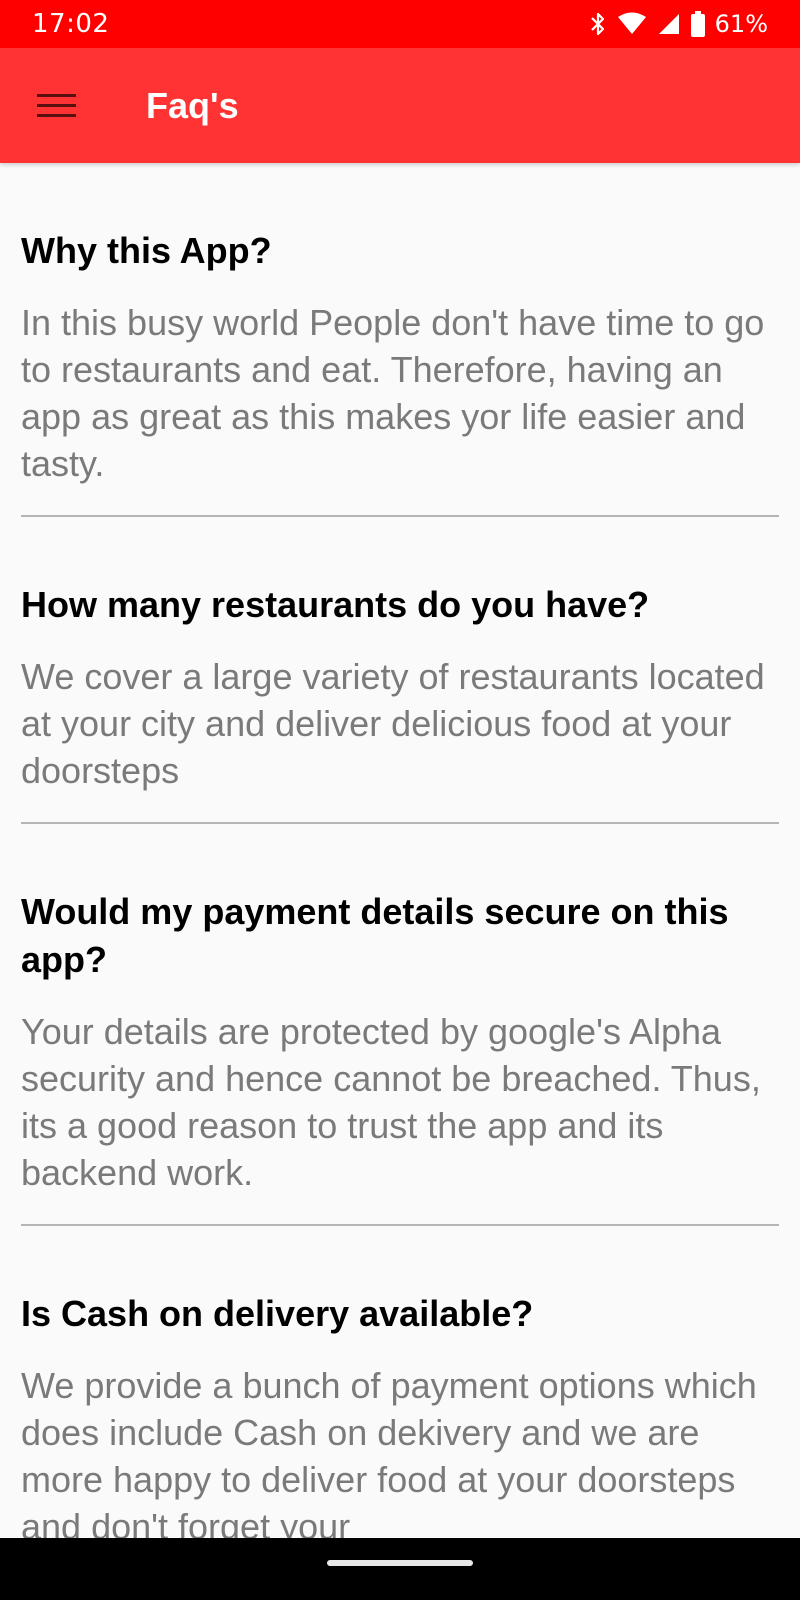  What do you see at coordinates (277, 1313) in the screenshot?
I see `faq-question: Is Cash on delivery available?` at bounding box center [277, 1313].